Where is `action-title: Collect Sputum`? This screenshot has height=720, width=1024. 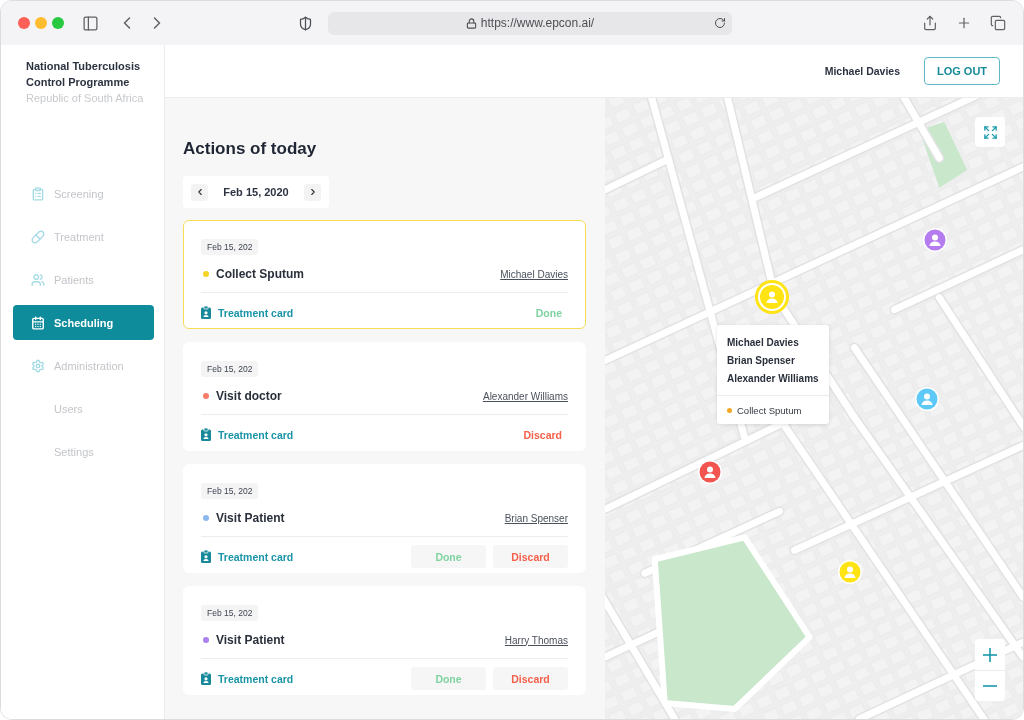
action-title: Collect Sputum is located at coordinates (260, 274).